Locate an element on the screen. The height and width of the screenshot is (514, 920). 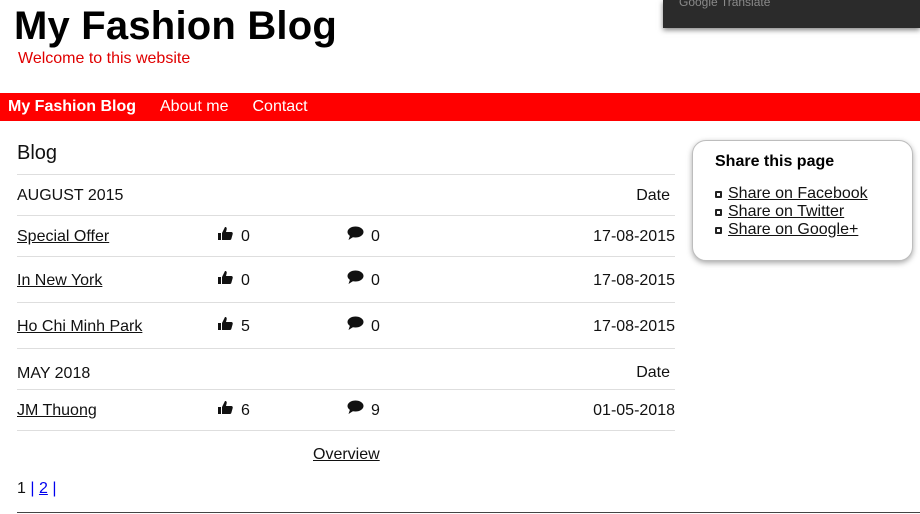
main-navbar: My Fashion Blog About me Contact is located at coordinates (460, 107).